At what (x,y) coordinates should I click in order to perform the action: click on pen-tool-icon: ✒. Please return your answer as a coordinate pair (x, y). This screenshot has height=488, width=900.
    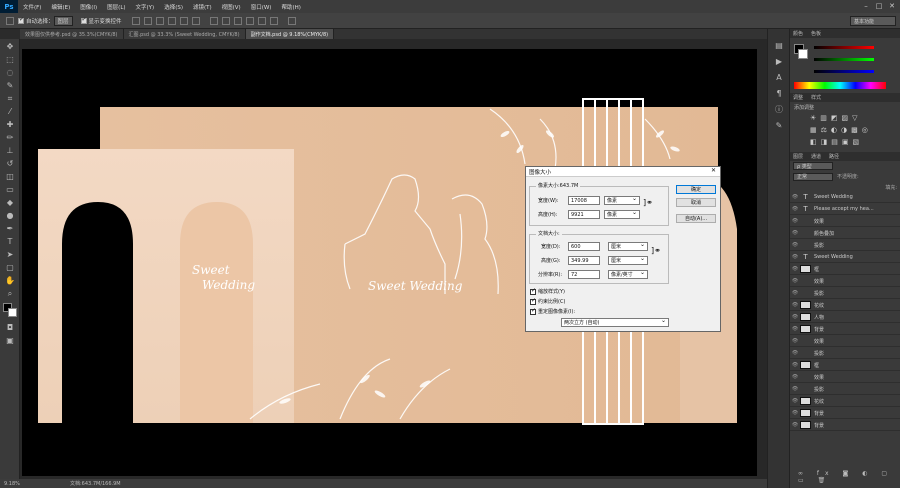
    Looking at the image, I should click on (10, 229).